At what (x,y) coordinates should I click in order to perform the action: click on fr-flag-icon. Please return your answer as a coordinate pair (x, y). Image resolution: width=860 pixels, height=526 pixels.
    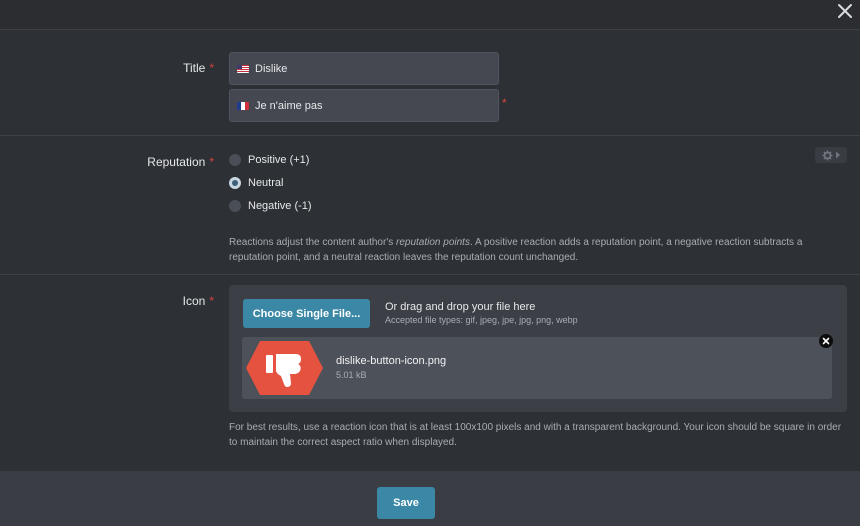
    Looking at the image, I should click on (243, 105).